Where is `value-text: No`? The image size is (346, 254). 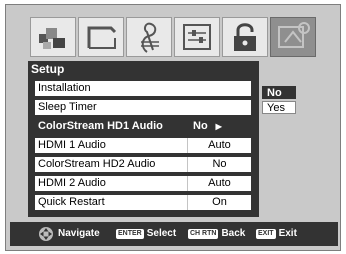
value-text: No is located at coordinates (200, 126).